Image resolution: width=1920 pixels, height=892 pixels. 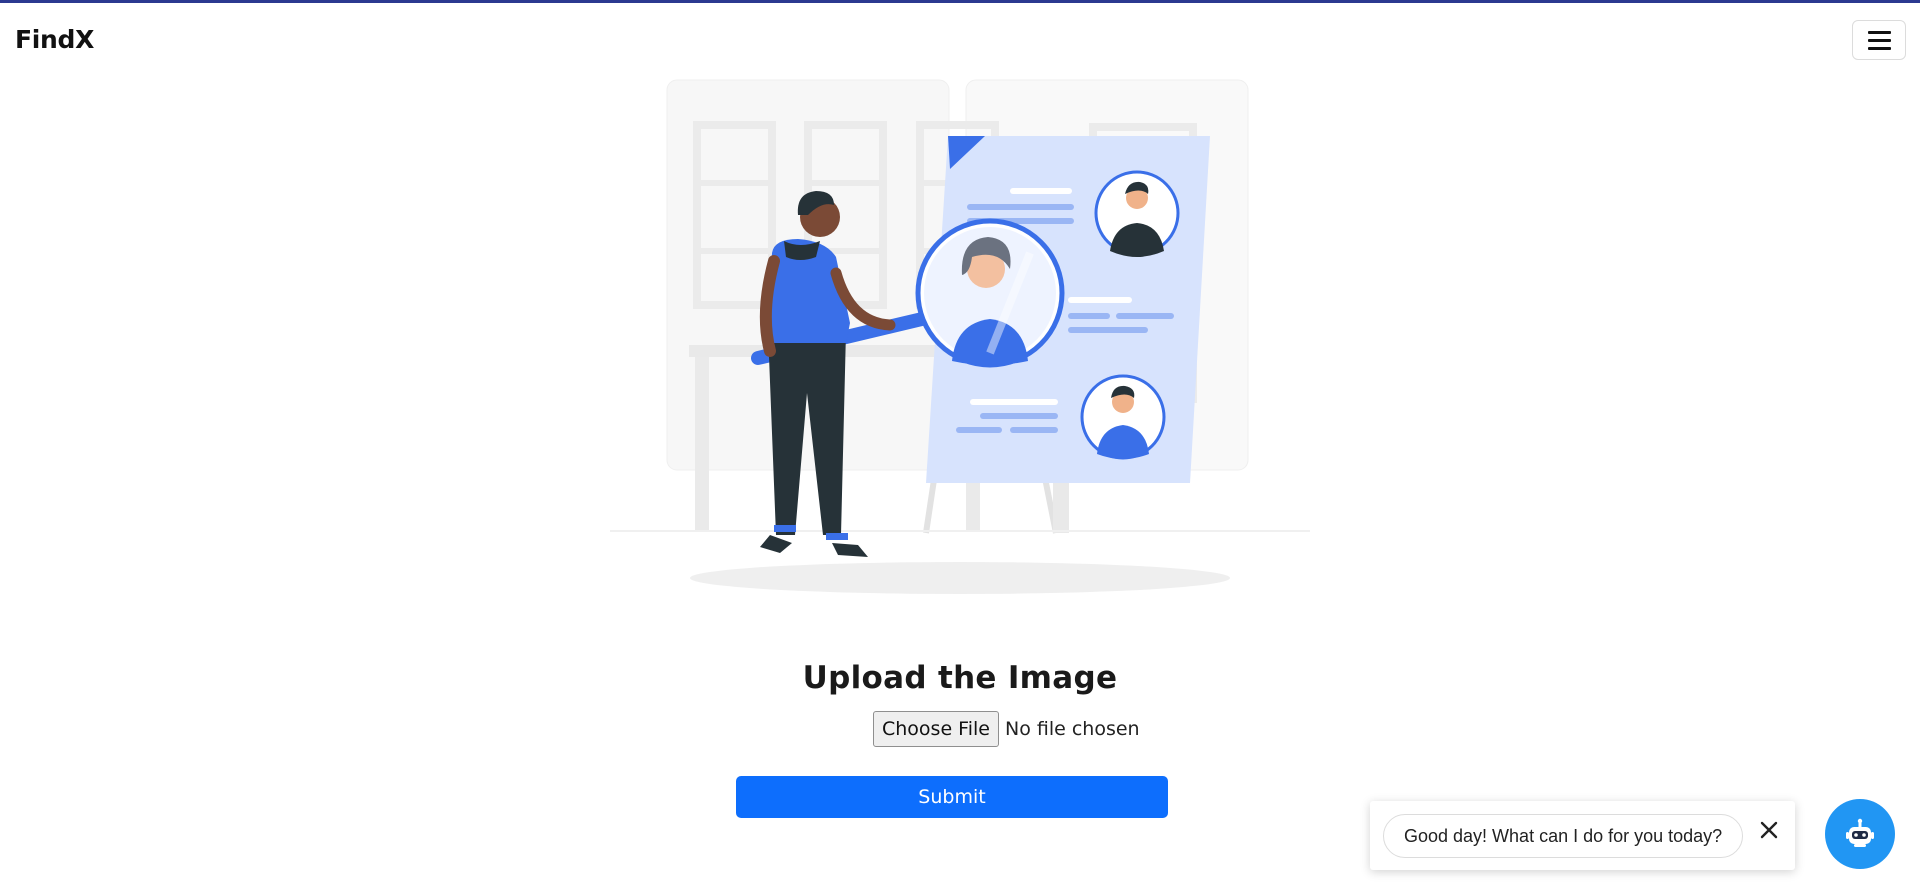 I want to click on choose-file-button: Choose File, so click(x=936, y=728).